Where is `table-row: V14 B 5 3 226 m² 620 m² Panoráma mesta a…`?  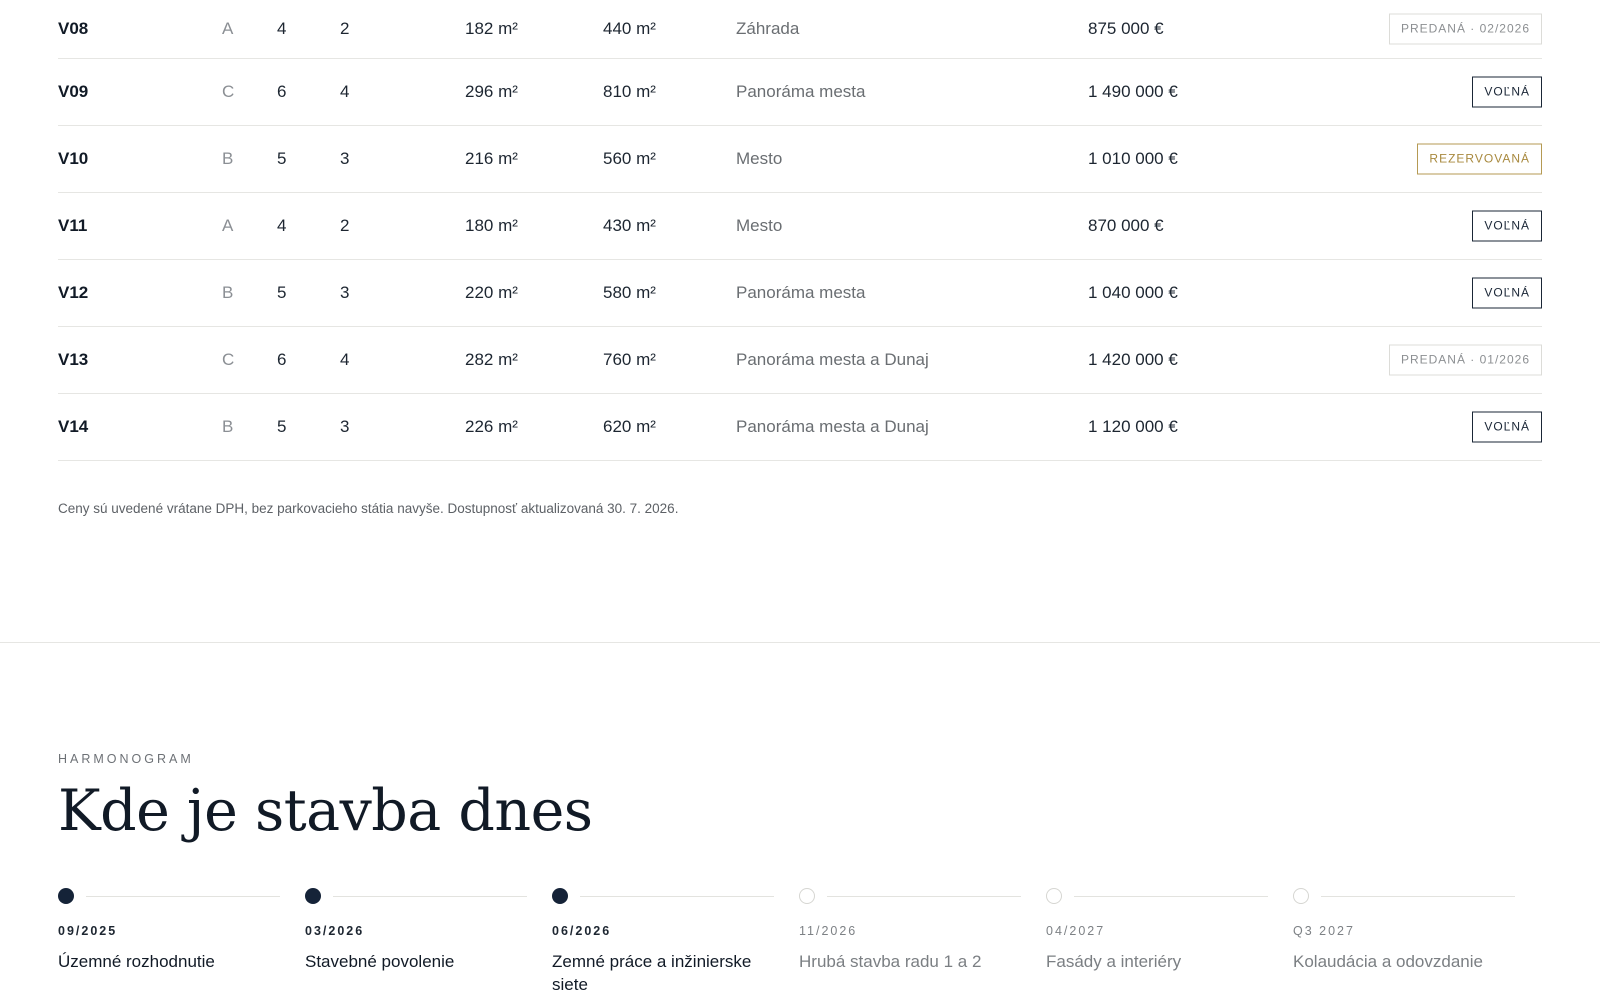 table-row: V14 B 5 3 226 m² 620 m² Panoráma mesta a… is located at coordinates (800, 427).